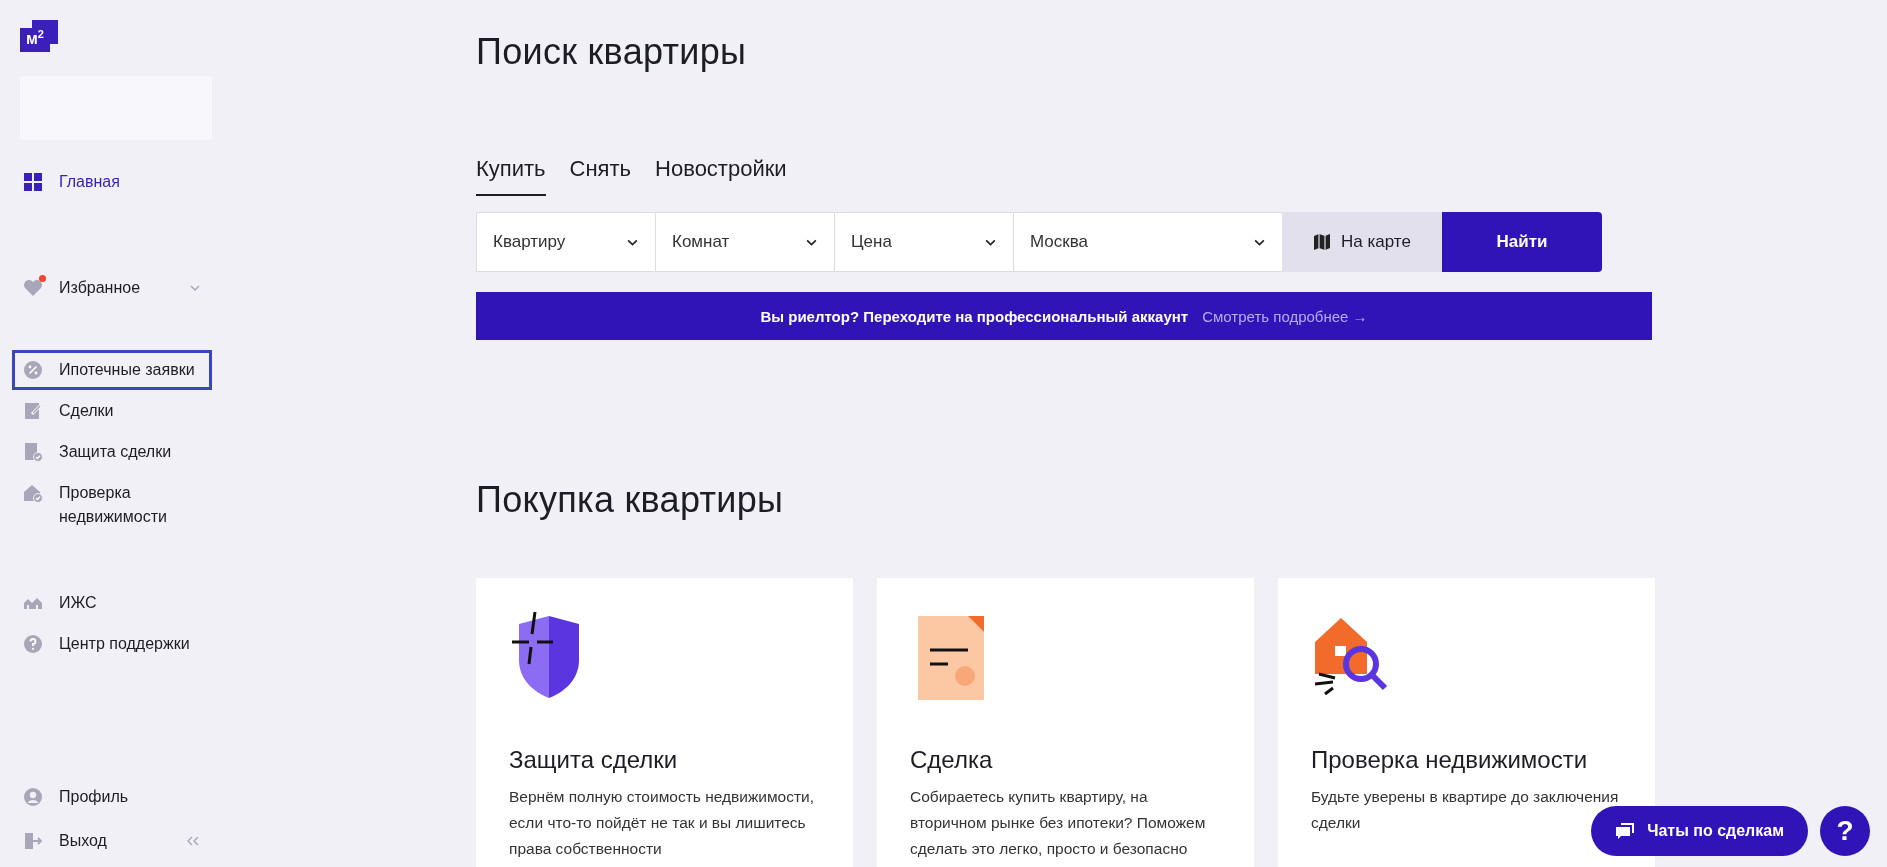  What do you see at coordinates (33, 644) in the screenshot?
I see `question-icon` at bounding box center [33, 644].